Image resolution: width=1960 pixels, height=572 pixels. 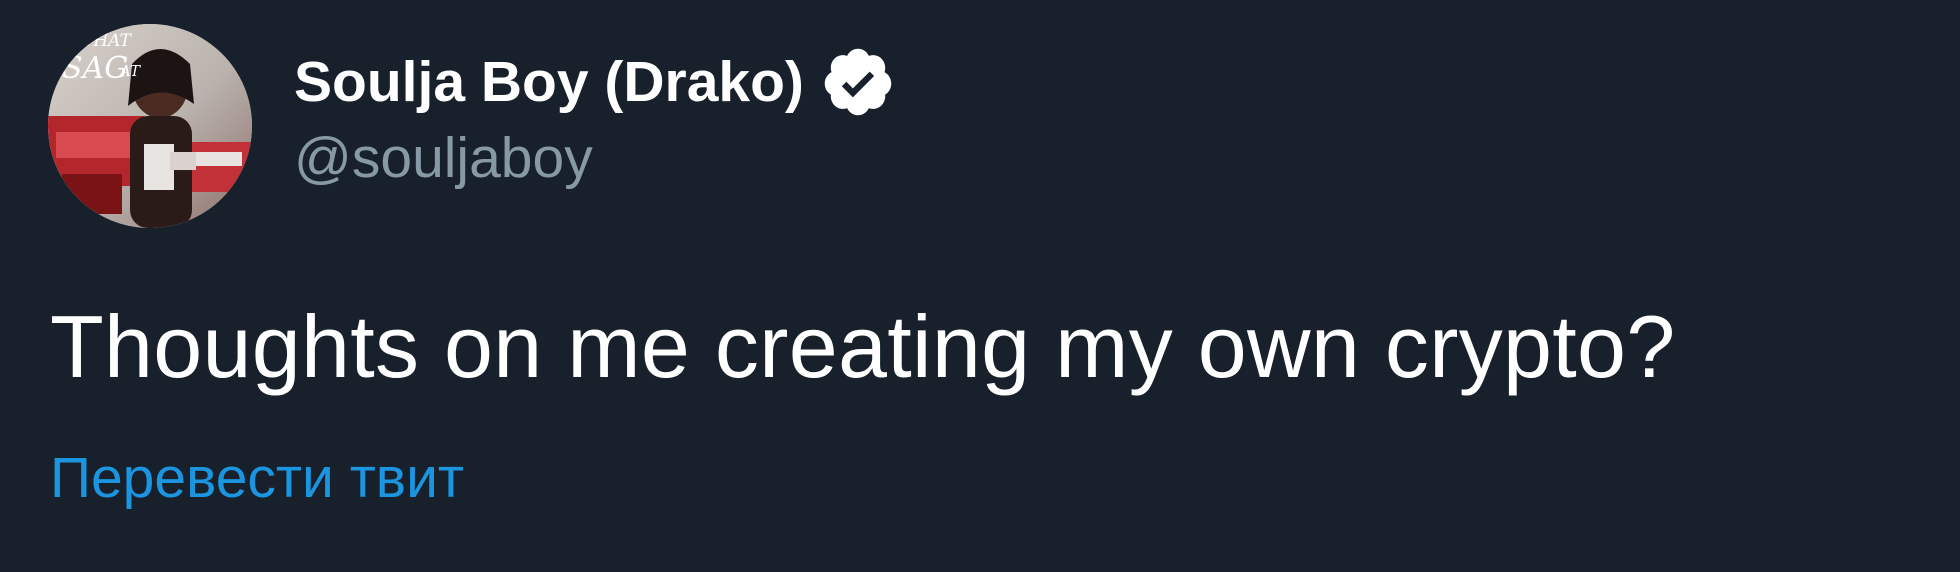 I want to click on svg-text: THAT, so click(x=107, y=41).